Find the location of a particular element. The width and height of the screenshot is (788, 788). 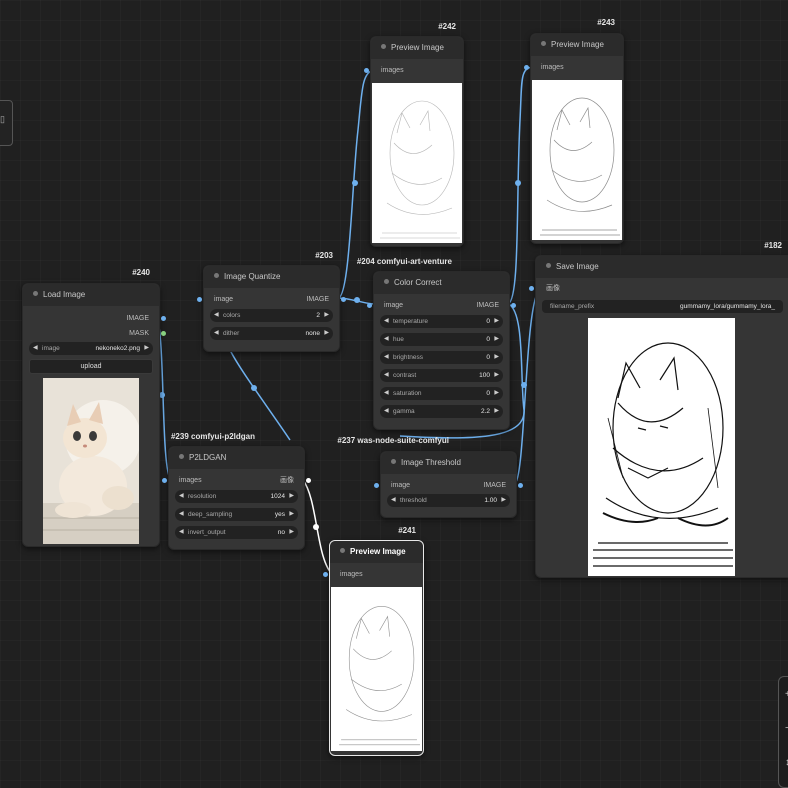

node-id-label: #240 is located at coordinates (141, 272).